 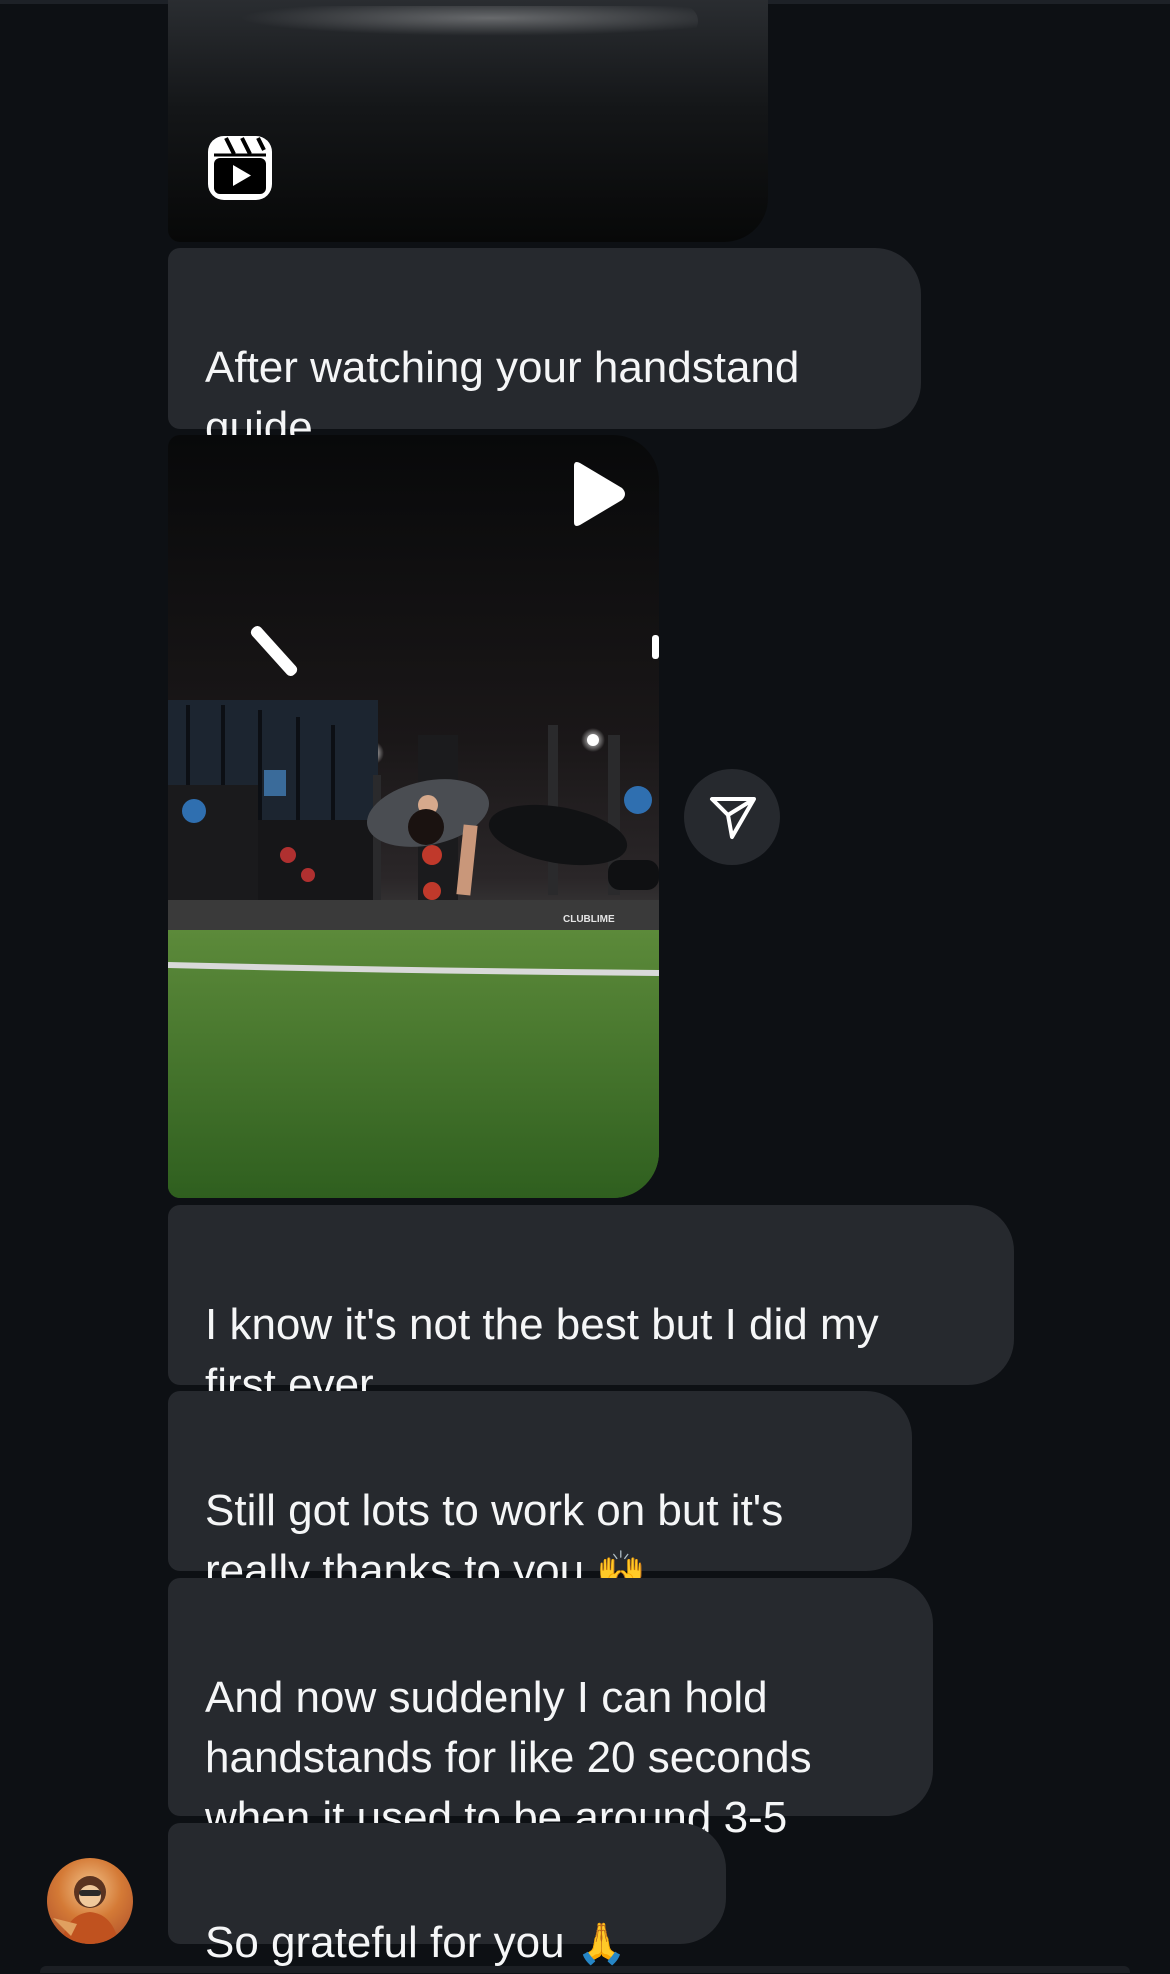 I want to click on video-thumbnail: CLUBLIME, so click(x=413, y=912).